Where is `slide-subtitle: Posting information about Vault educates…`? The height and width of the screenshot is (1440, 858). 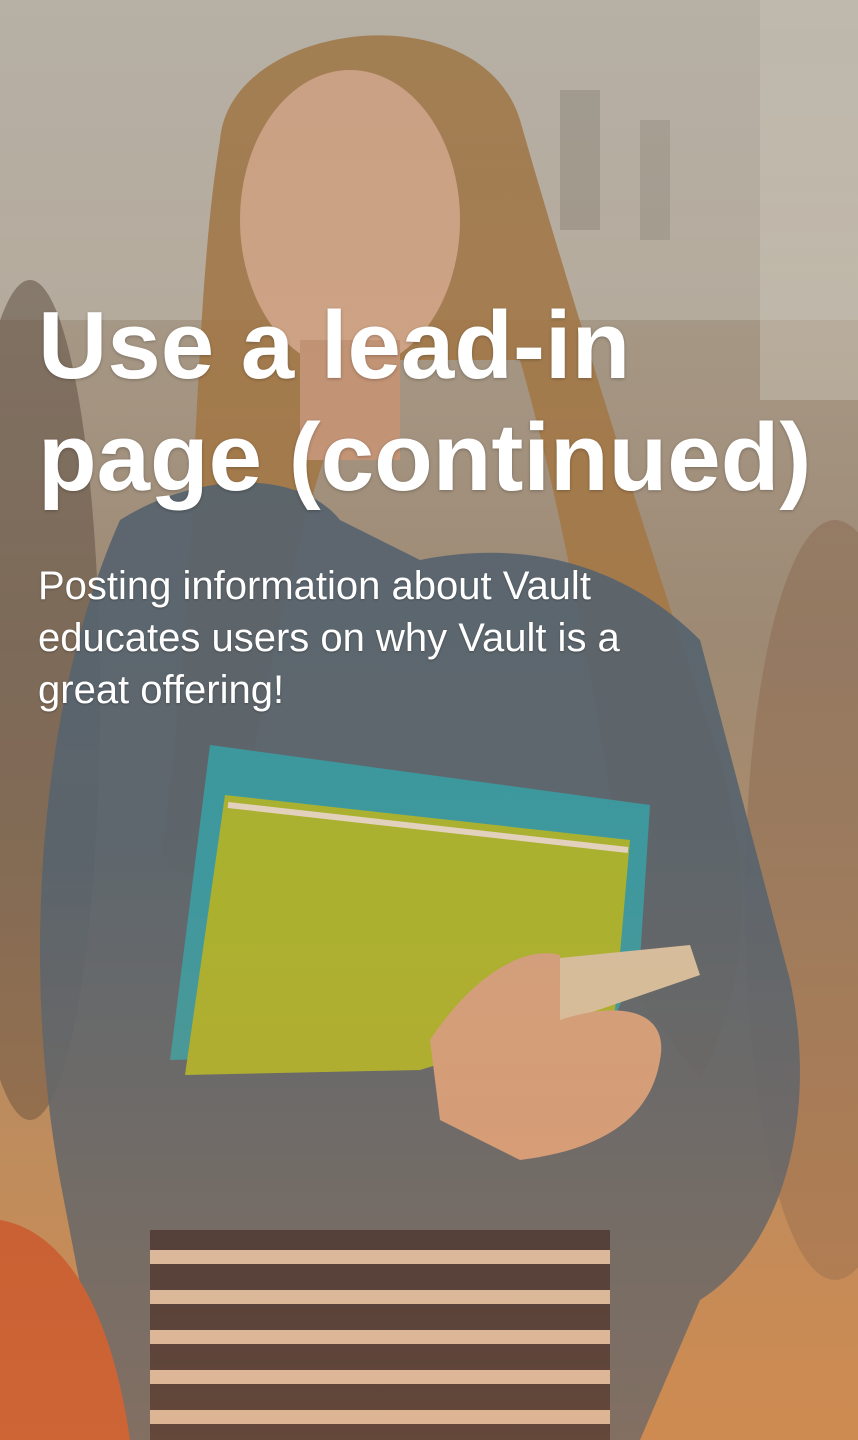 slide-subtitle: Posting information about Vault educates… is located at coordinates (329, 638).